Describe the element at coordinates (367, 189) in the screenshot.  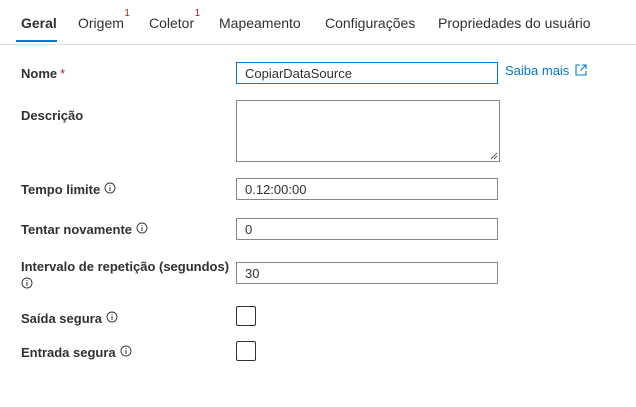
I see `timeout-input` at that location.